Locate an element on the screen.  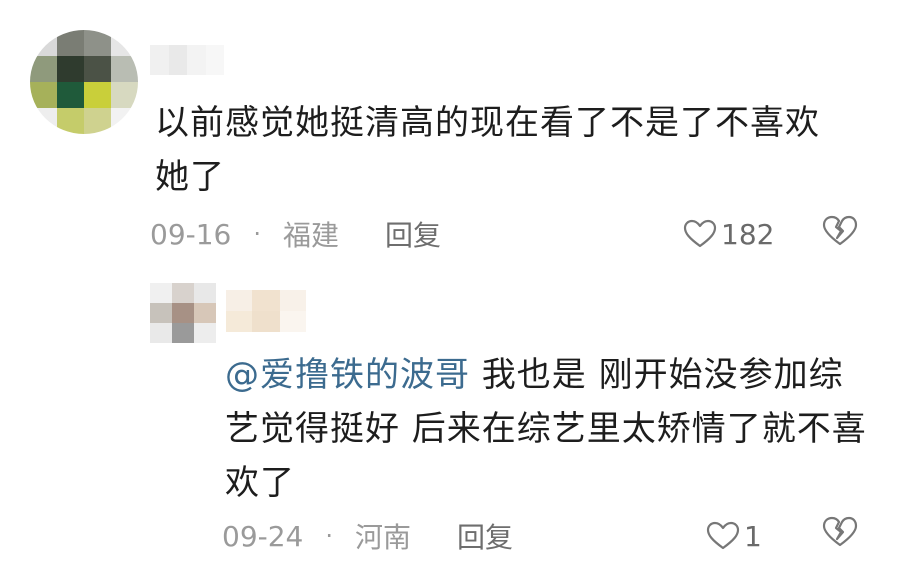
comment-location: 福建 is located at coordinates (311, 235).